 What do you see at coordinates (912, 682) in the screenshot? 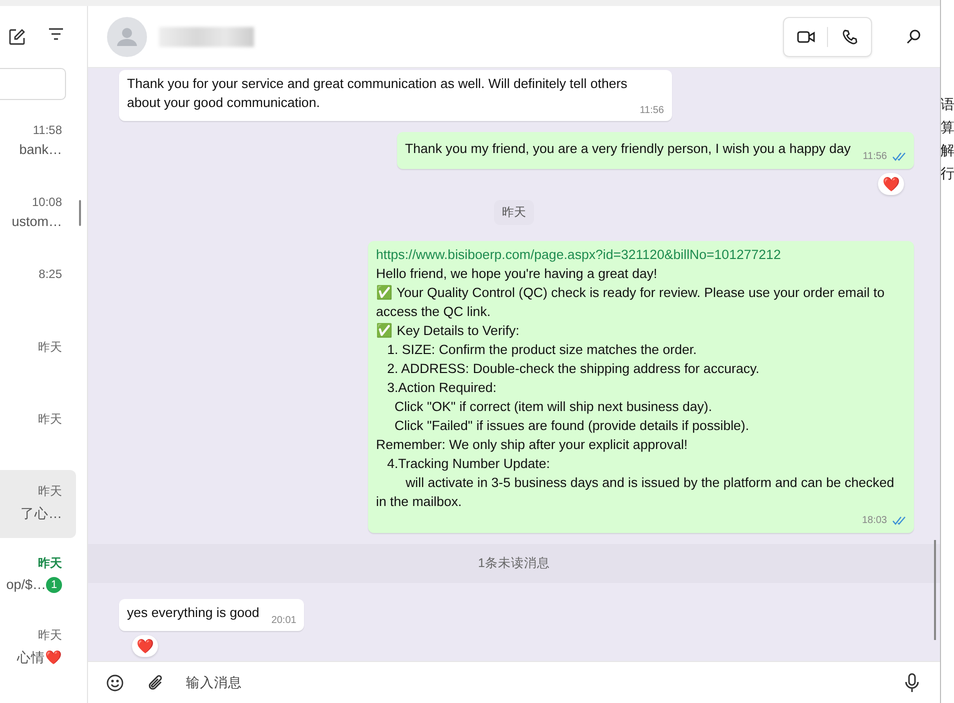
I see `microphone-button` at bounding box center [912, 682].